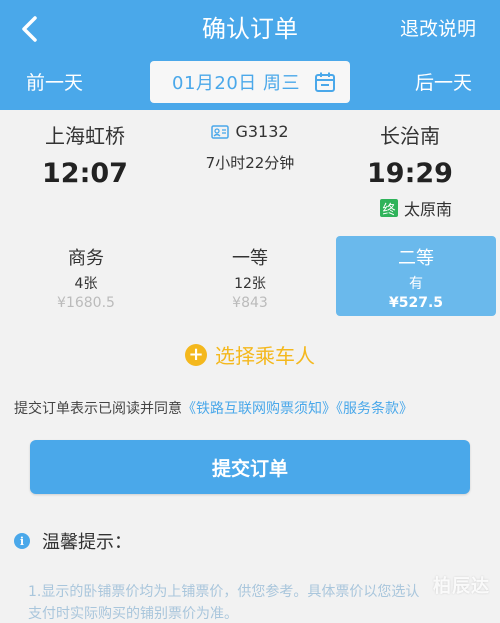  I want to click on plus-icon: +, so click(196, 354).